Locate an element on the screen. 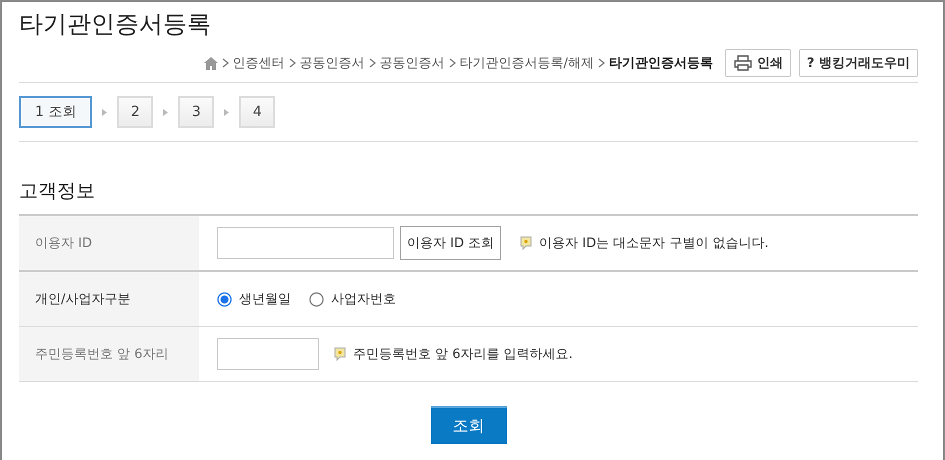 Image resolution: width=945 pixels, height=460 pixels. breadcrumb-link: 인증센터 is located at coordinates (258, 63).